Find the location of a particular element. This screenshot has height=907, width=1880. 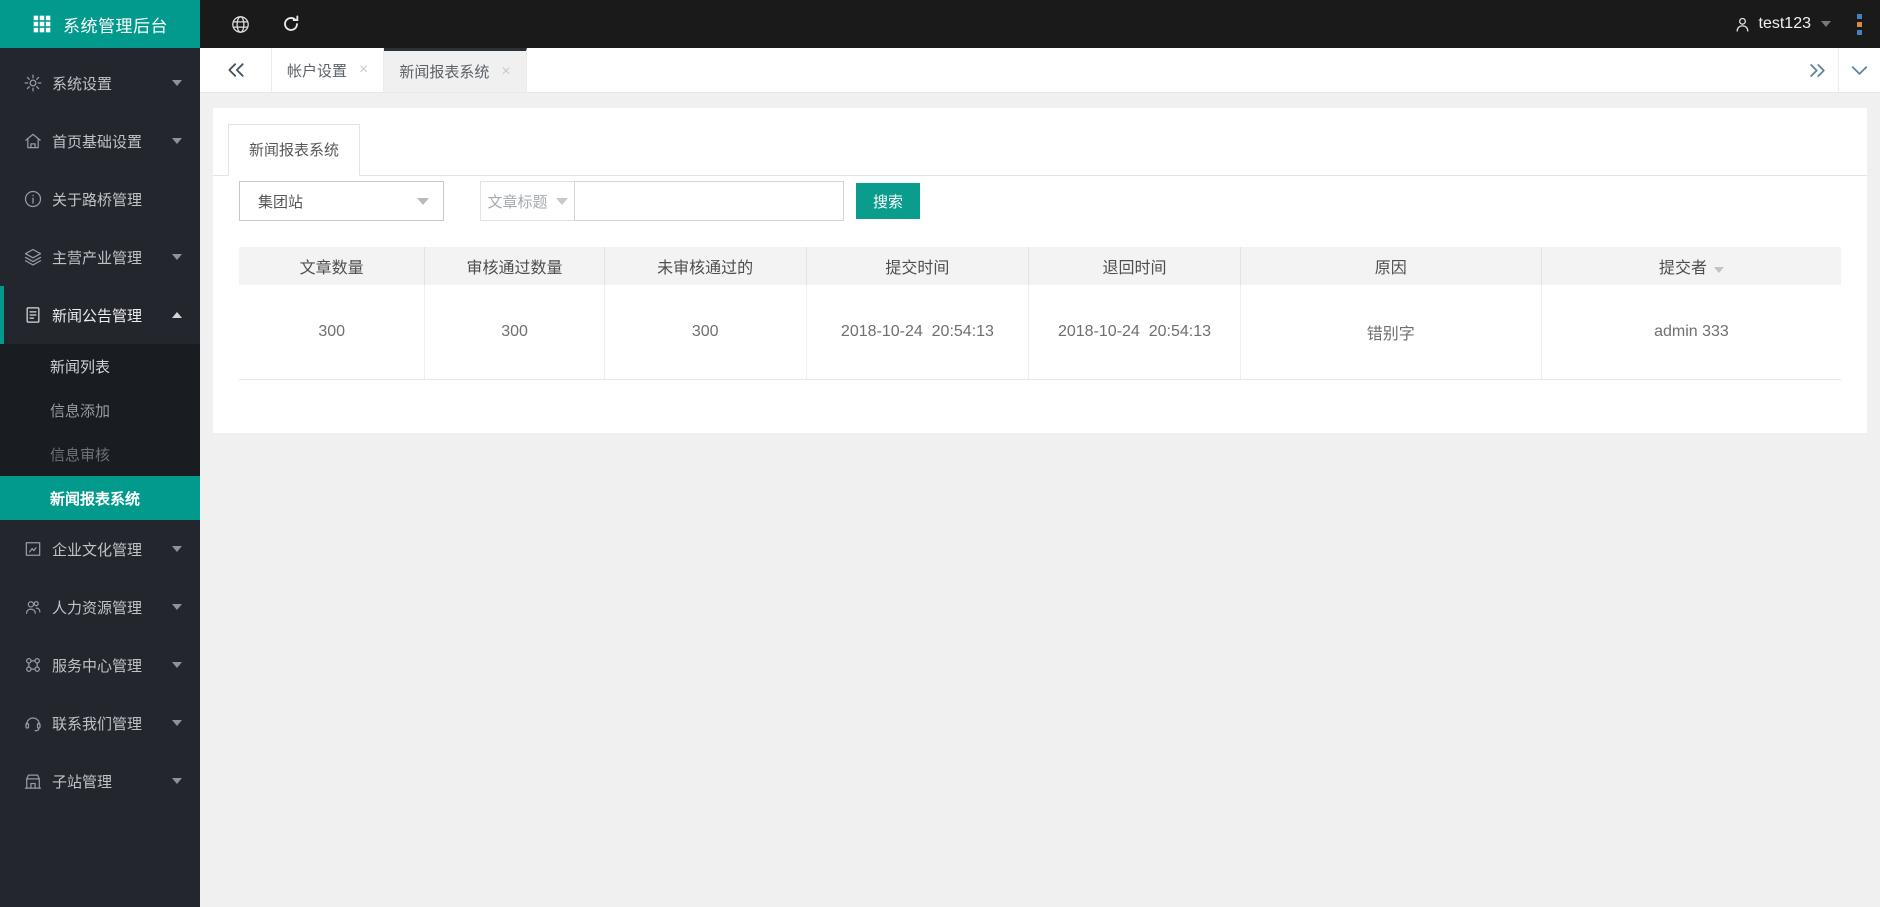

info-icon is located at coordinates (33, 199).